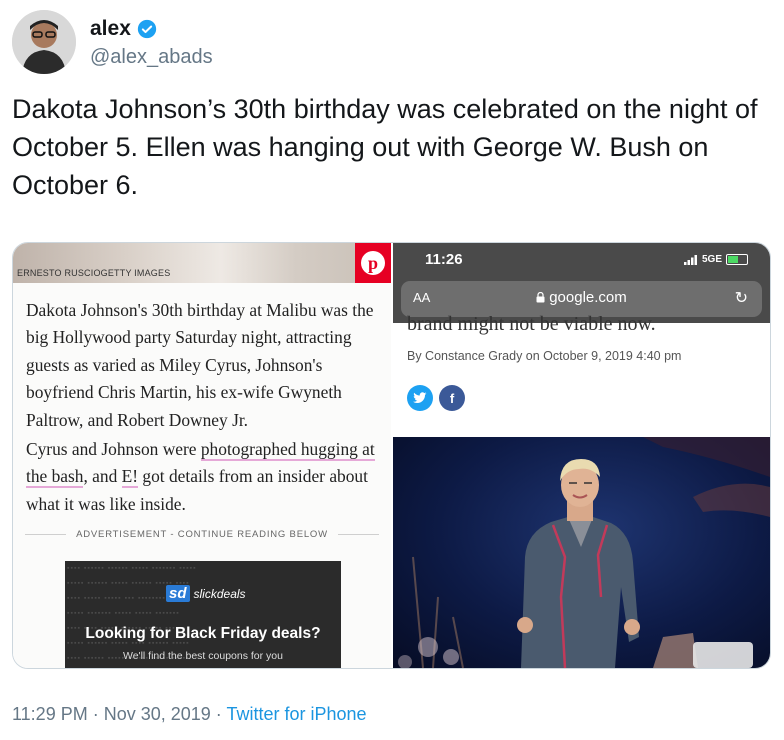  What do you see at coordinates (113, 449) in the screenshot?
I see `paragraph-2-start: Cyrus and Johnson were` at bounding box center [113, 449].